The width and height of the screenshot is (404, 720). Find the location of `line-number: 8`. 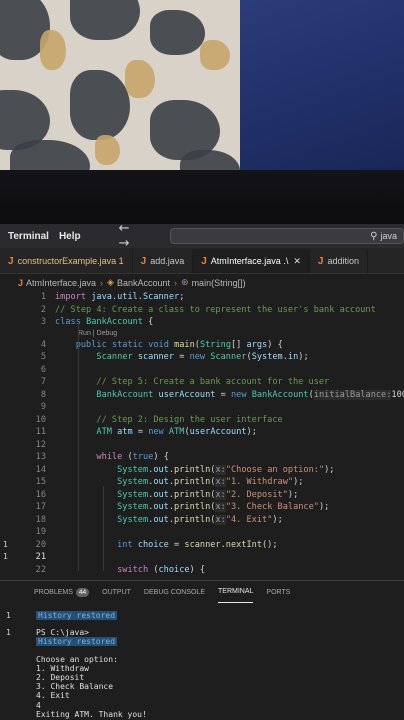

line-number: 8 is located at coordinates (43, 394).